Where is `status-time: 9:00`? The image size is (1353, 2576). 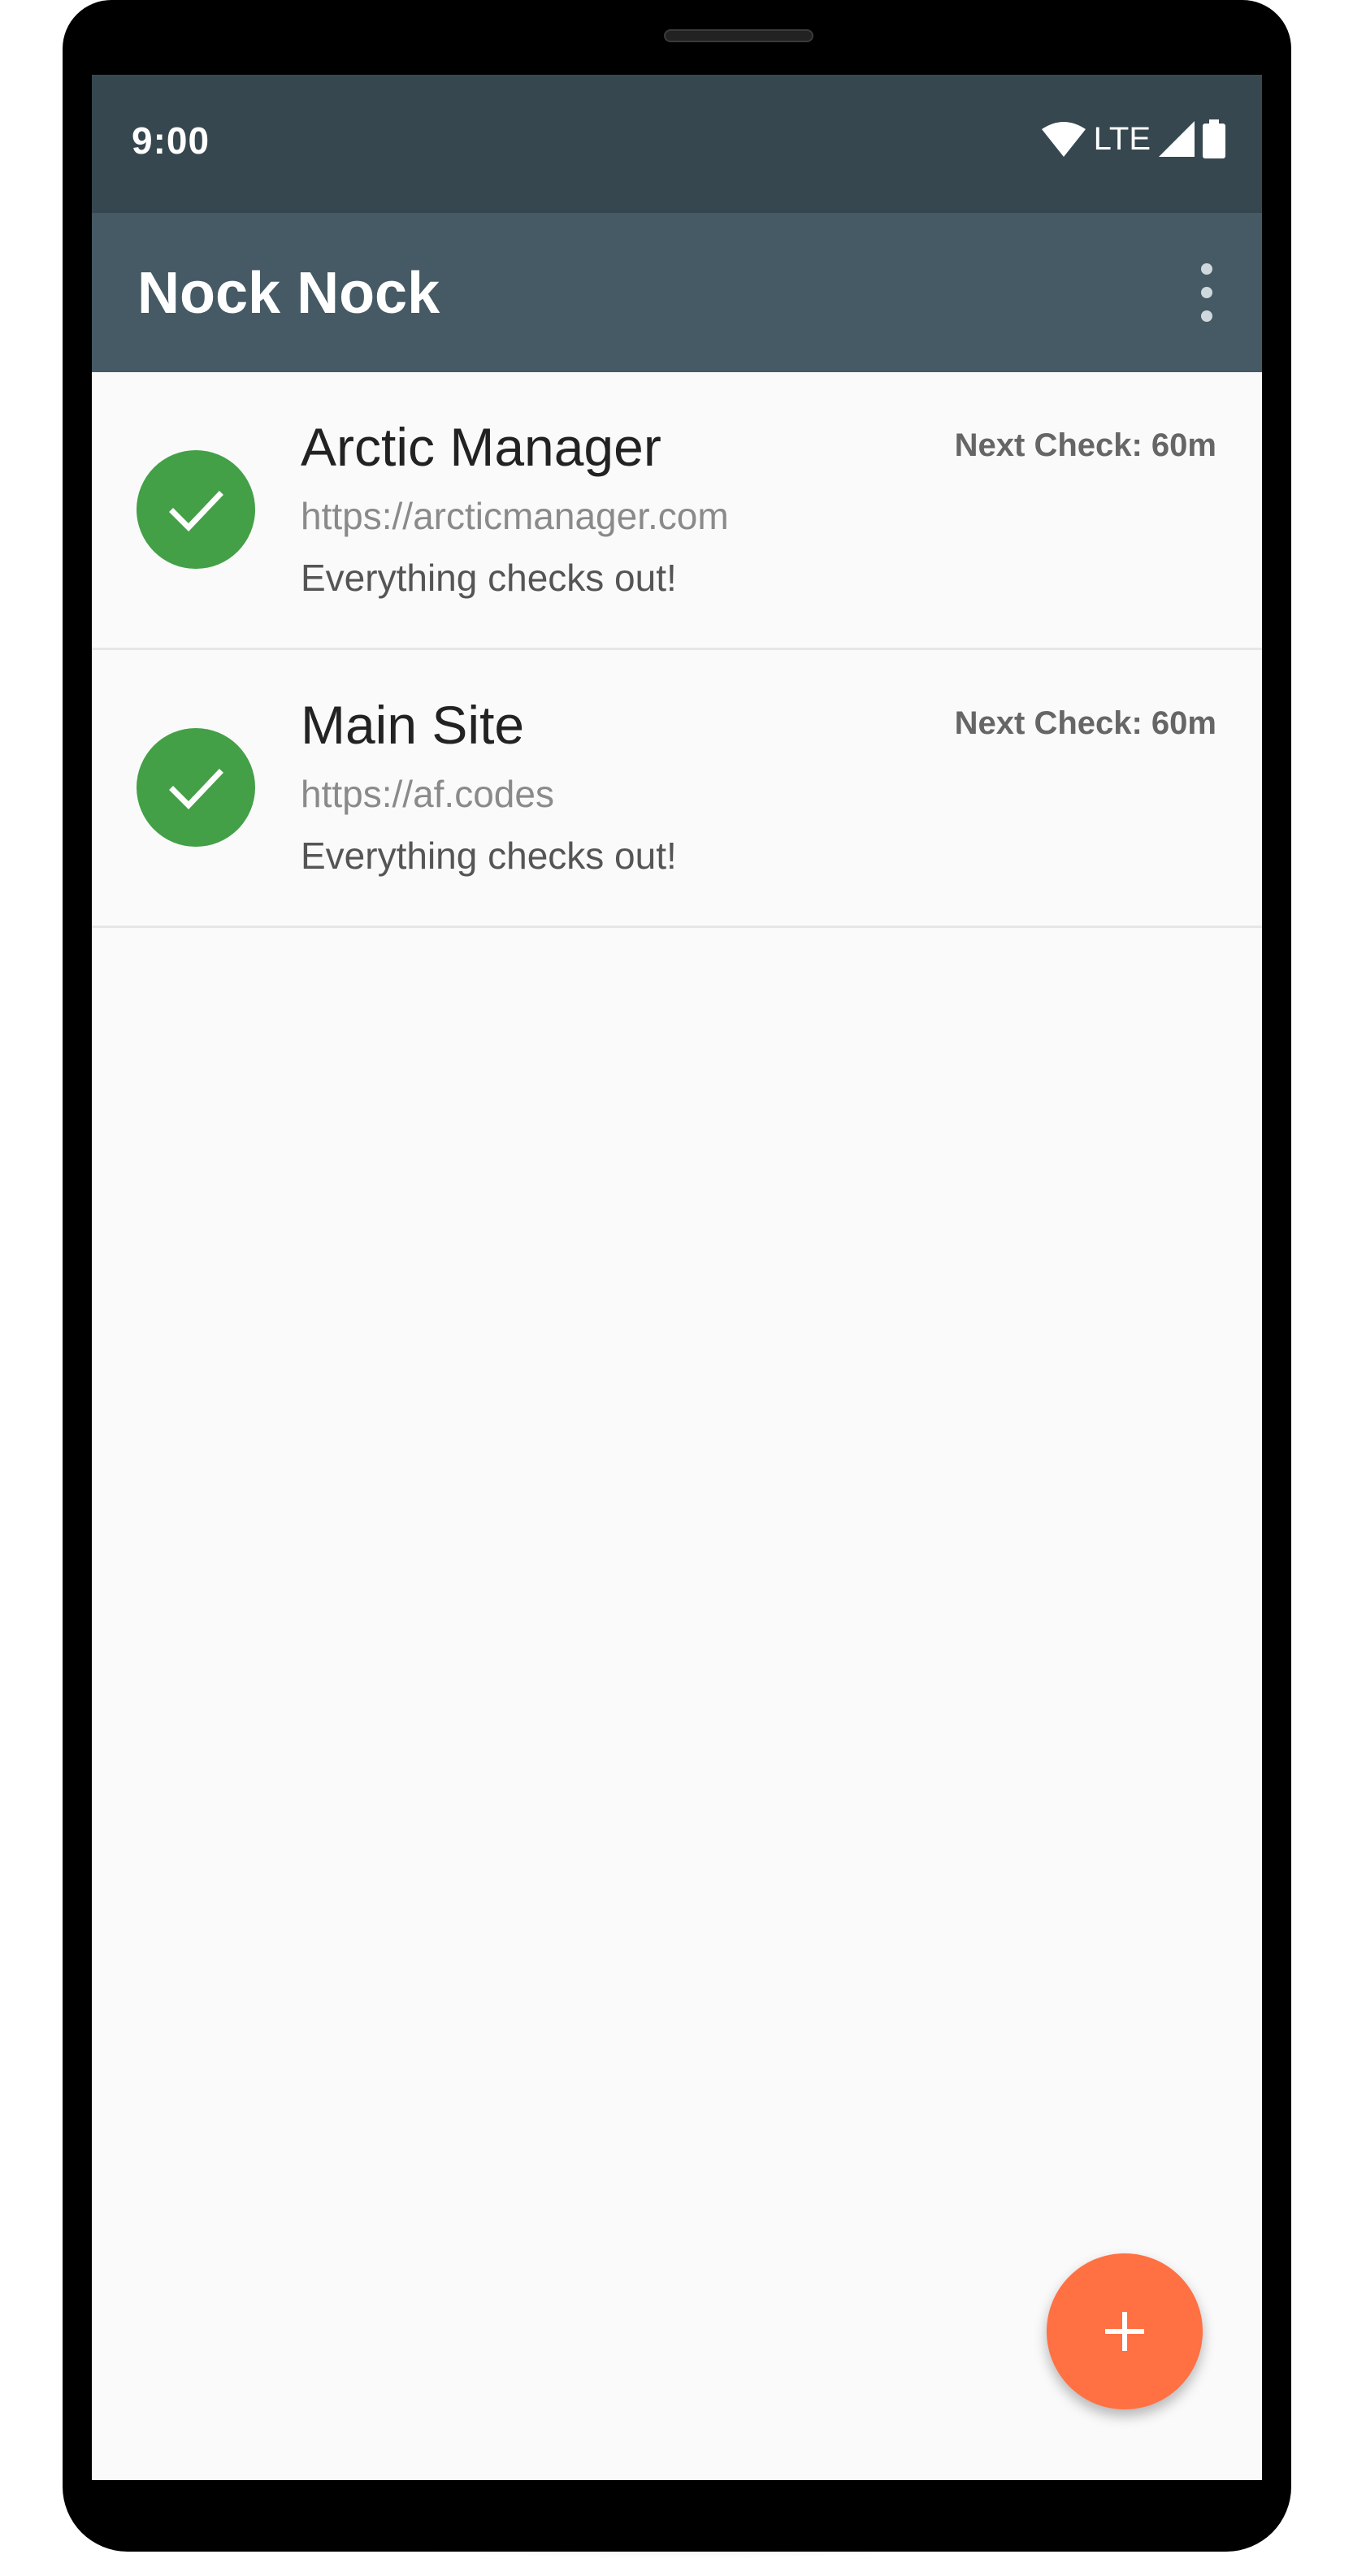
status-time: 9:00 is located at coordinates (171, 140).